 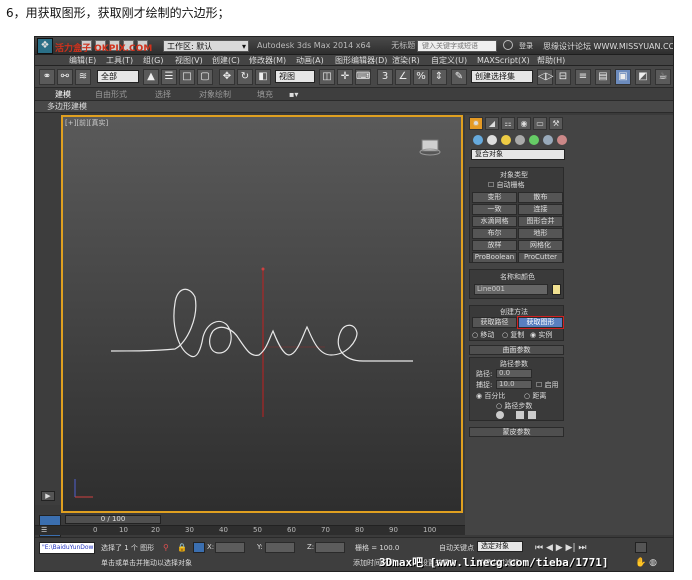 What do you see at coordinates (83, 77) in the screenshot?
I see `bind-spacewarp-icon: ≋` at bounding box center [83, 77].